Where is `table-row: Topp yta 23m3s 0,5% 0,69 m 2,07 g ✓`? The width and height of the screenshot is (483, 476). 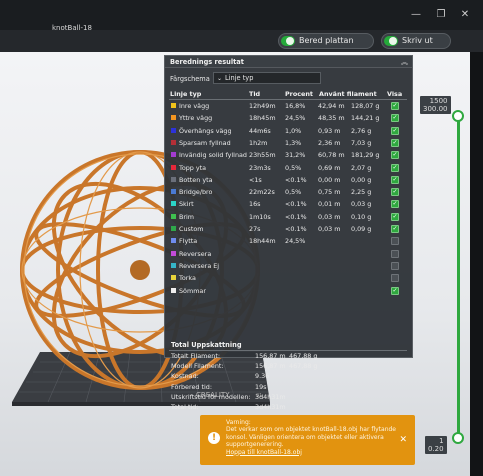 table-row: Topp yta 23m3s 0,5% 0,69 m 2,07 g ✓ is located at coordinates (288, 168).